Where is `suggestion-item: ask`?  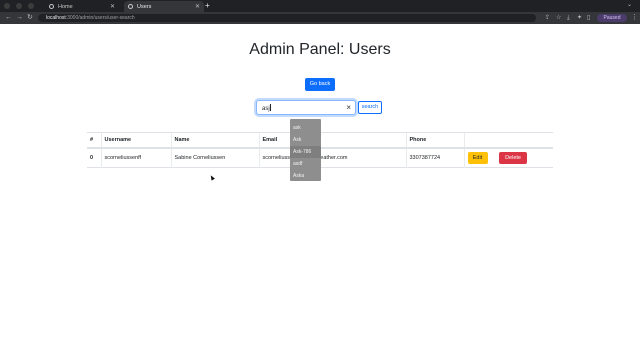
suggestion-item: ask is located at coordinates (305, 128).